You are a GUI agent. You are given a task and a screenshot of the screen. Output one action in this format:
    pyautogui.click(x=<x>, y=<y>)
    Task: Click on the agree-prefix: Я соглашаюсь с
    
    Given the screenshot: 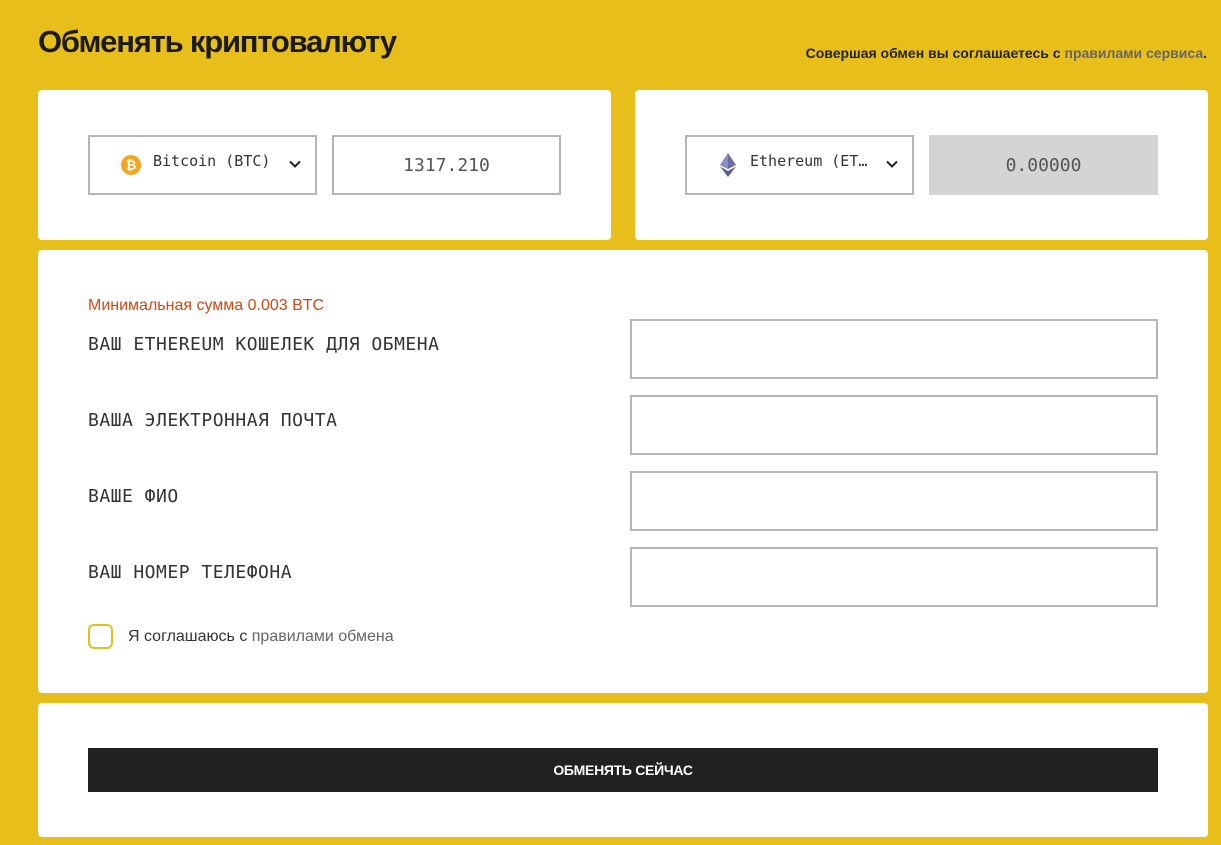 What is the action you would take?
    pyautogui.click(x=190, y=636)
    